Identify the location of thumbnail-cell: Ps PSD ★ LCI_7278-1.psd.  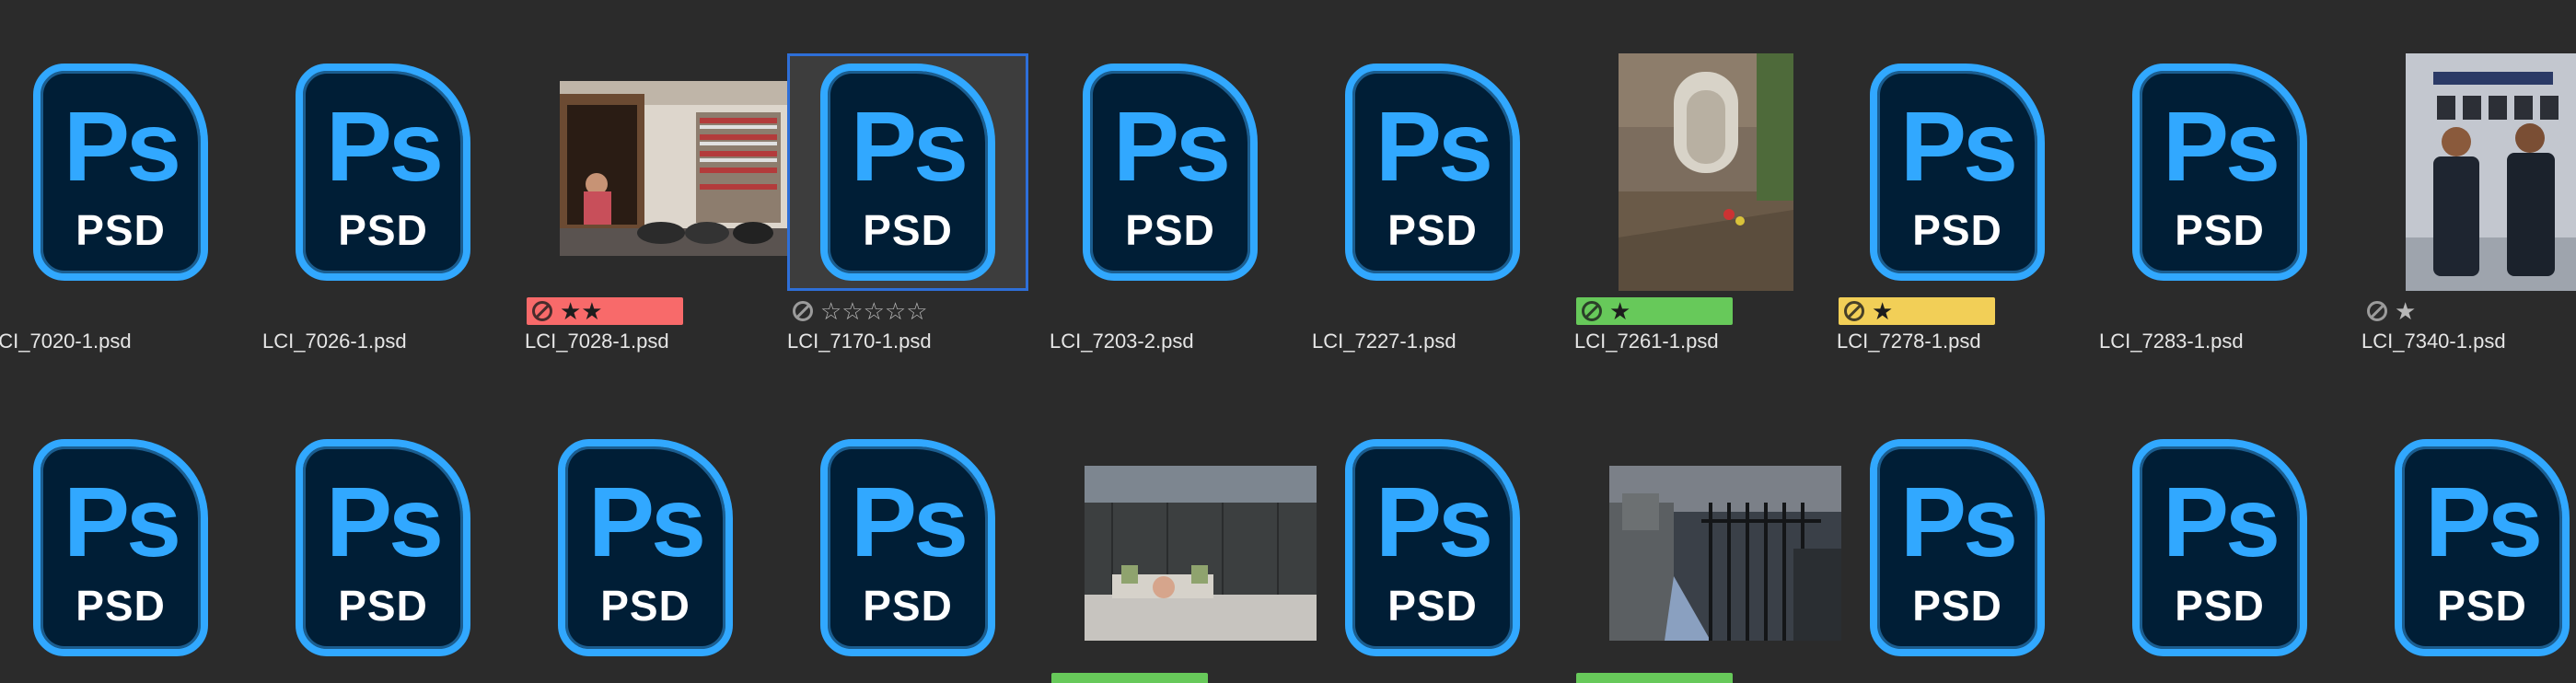
(1968, 176).